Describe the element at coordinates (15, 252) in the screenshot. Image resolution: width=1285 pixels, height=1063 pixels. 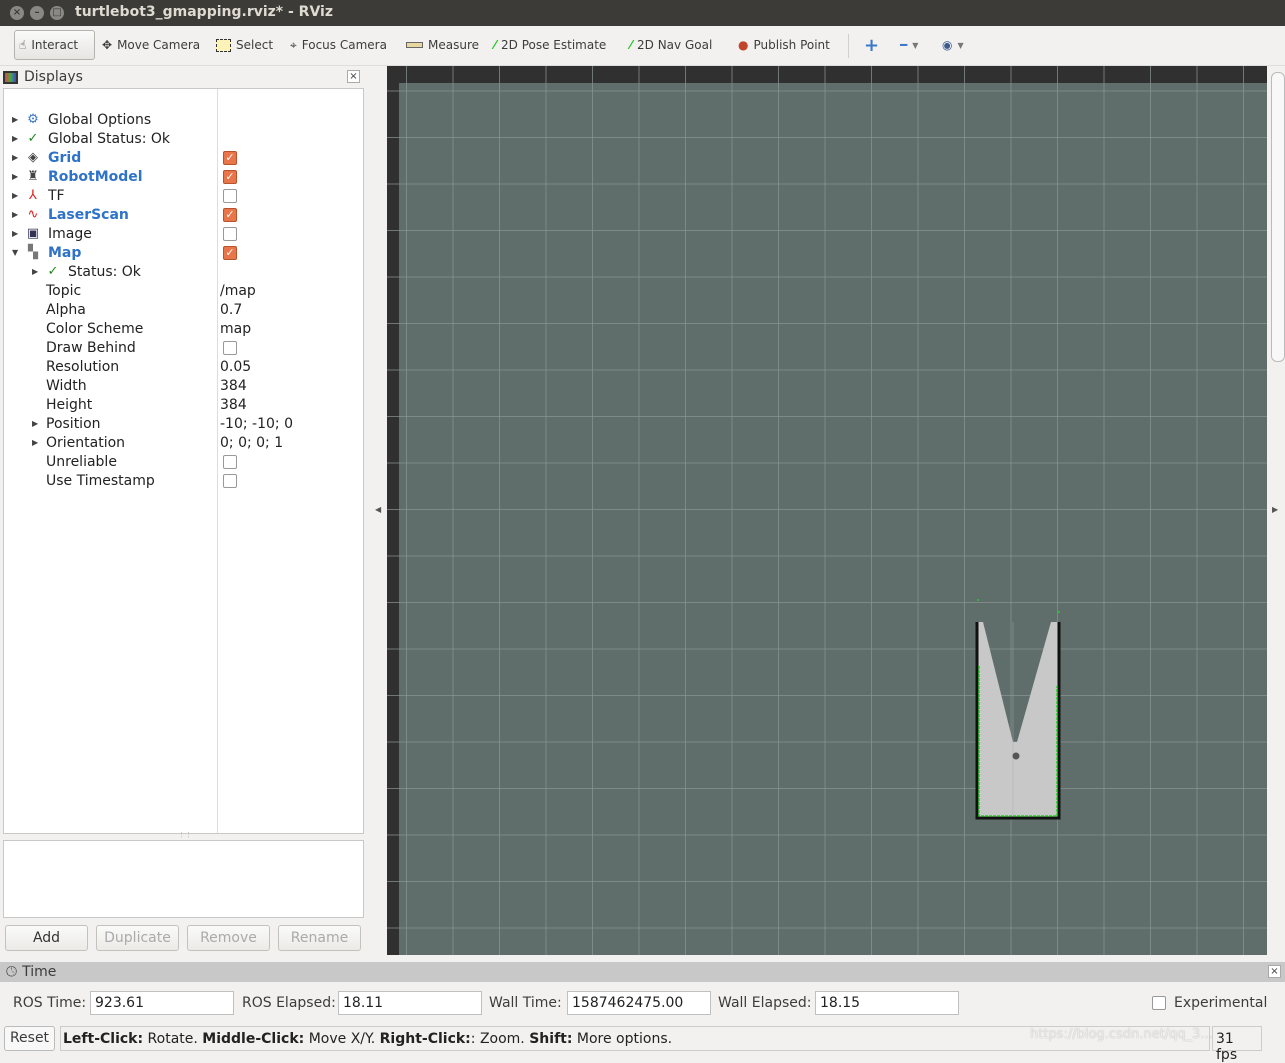
I see `expanded-arrow-icon: ▼` at that location.